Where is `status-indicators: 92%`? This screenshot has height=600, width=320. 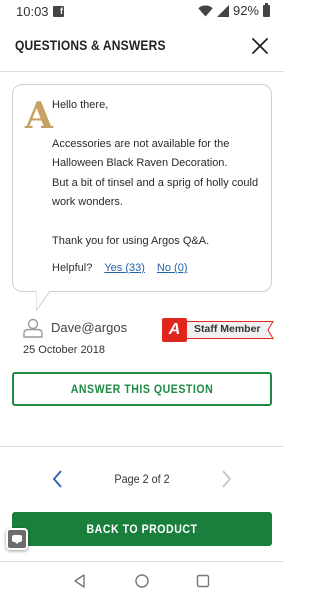
status-indicators: 92% is located at coordinates (234, 10).